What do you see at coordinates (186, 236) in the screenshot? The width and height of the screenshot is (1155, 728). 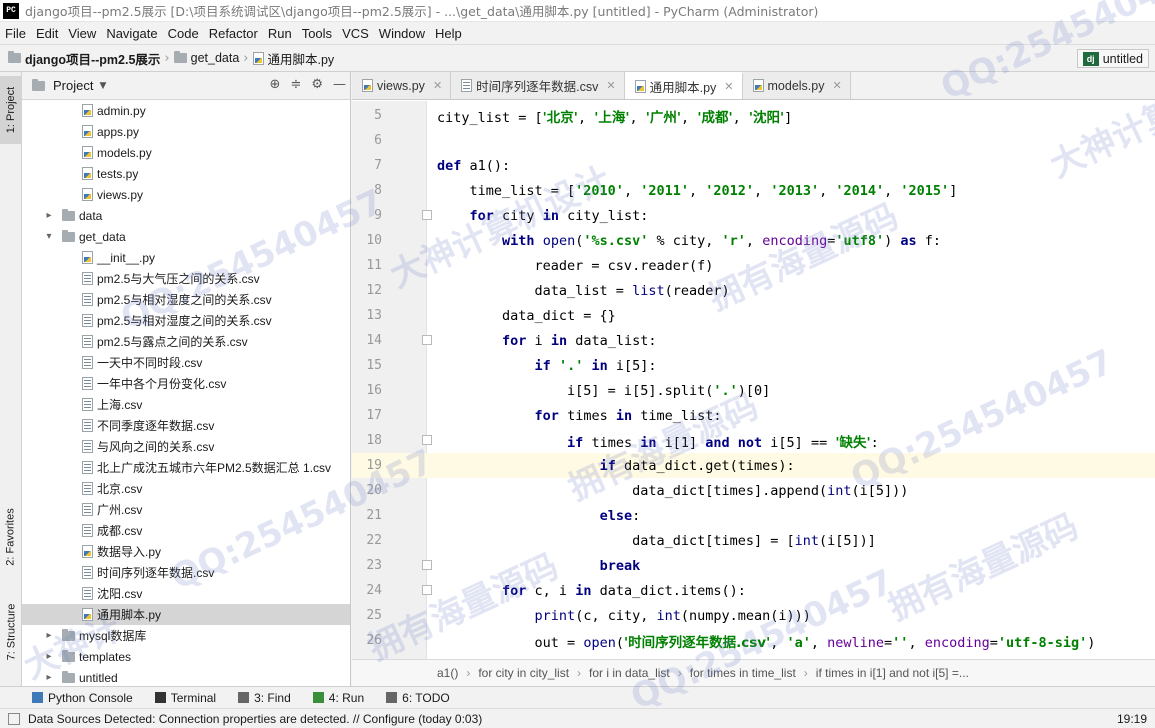 I see `tree-folder: ▾ get_data` at bounding box center [186, 236].